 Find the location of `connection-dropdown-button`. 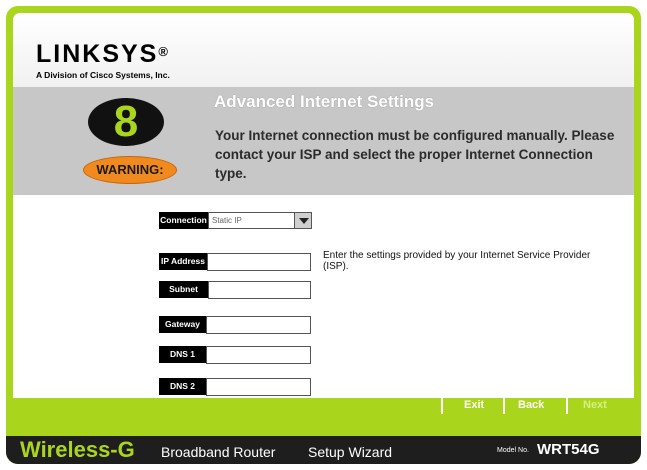

connection-dropdown-button is located at coordinates (303, 220).